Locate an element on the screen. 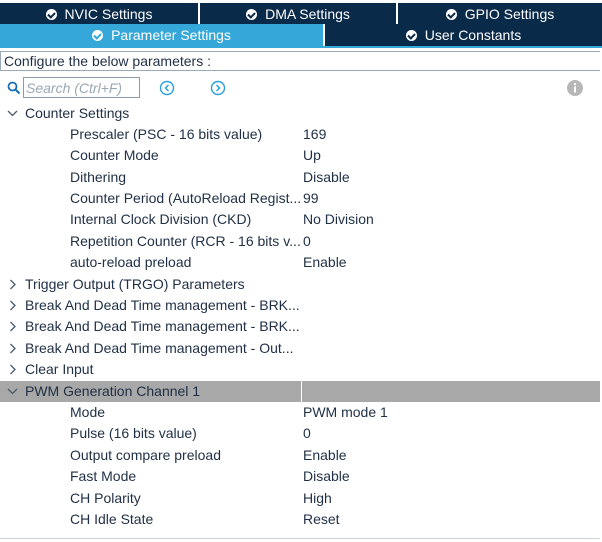 This screenshot has width=602, height=542. search-toolbar is located at coordinates (301, 88).